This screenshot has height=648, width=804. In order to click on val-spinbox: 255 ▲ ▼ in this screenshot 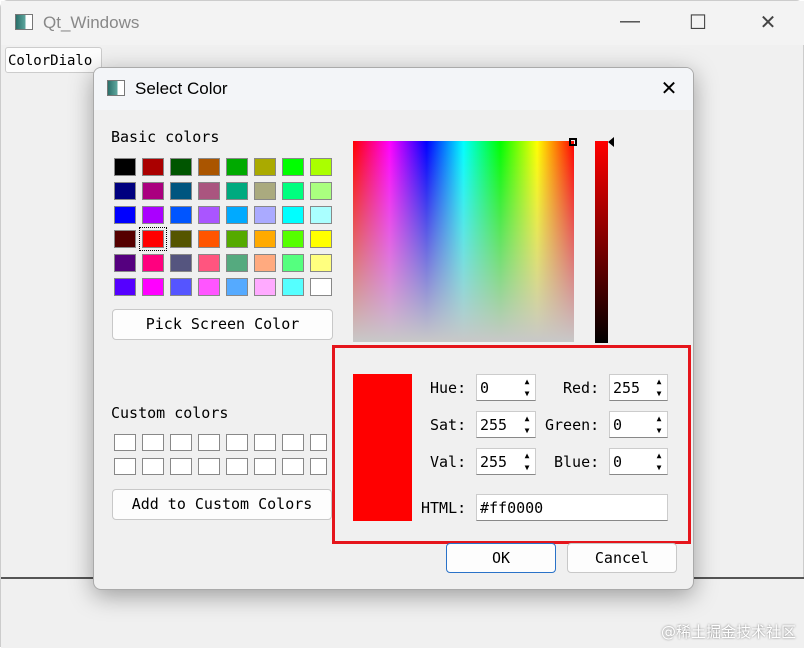, I will do `click(506, 461)`.